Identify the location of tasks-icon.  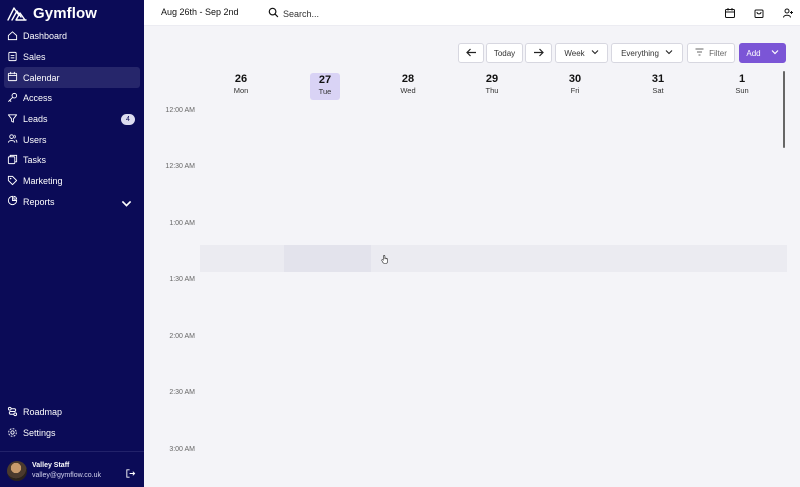
(12, 160).